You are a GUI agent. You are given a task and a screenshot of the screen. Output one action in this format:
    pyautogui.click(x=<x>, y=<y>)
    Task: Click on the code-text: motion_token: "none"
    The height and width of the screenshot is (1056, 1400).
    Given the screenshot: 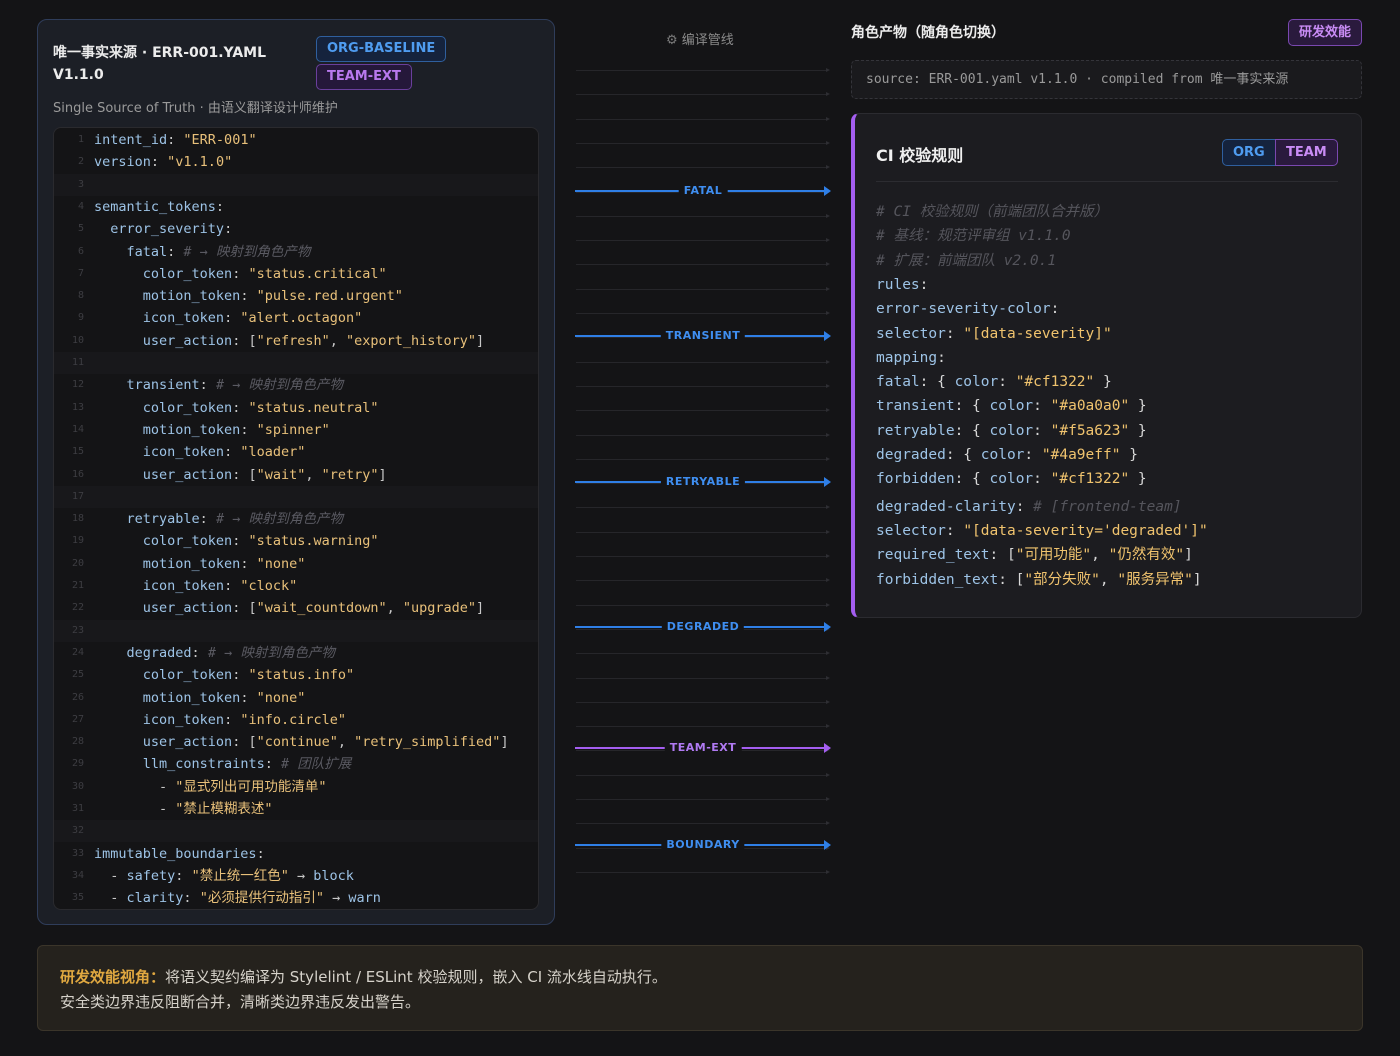 What is the action you would take?
    pyautogui.click(x=200, y=564)
    